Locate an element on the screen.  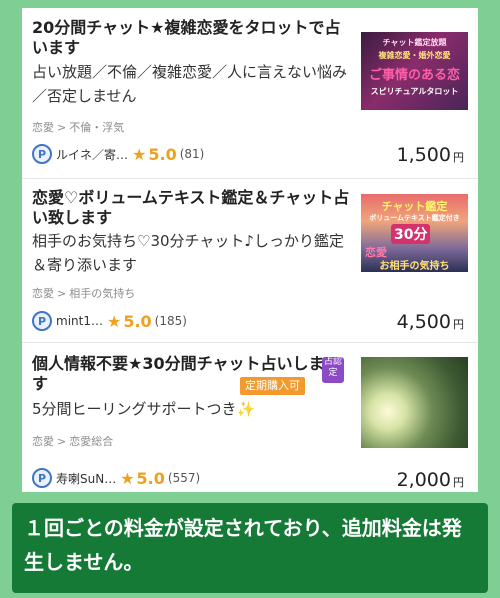
thumbnail-text: 30分 is located at coordinates (411, 234).